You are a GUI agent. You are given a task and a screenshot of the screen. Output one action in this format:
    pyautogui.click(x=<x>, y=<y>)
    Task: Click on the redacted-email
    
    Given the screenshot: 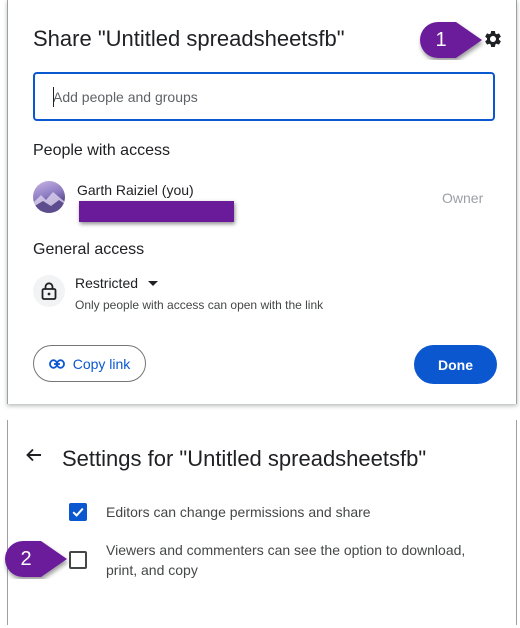 What is the action you would take?
    pyautogui.click(x=156, y=211)
    